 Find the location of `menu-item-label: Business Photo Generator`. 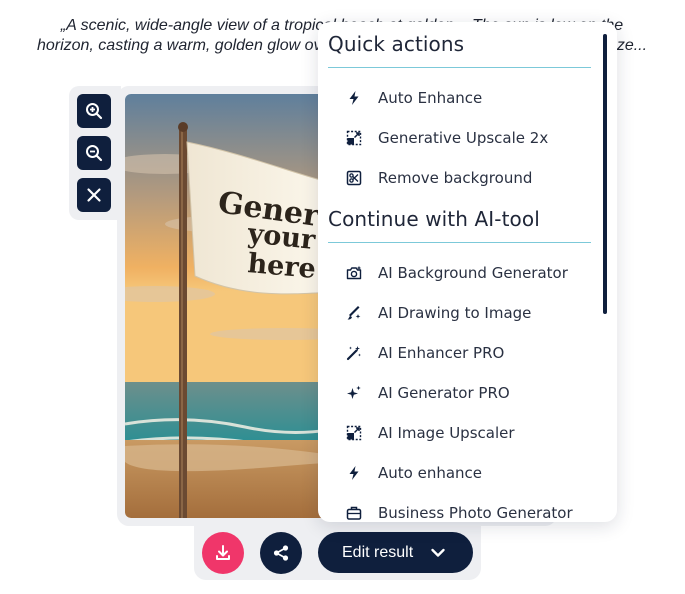

menu-item-label: Business Photo Generator is located at coordinates (475, 513).